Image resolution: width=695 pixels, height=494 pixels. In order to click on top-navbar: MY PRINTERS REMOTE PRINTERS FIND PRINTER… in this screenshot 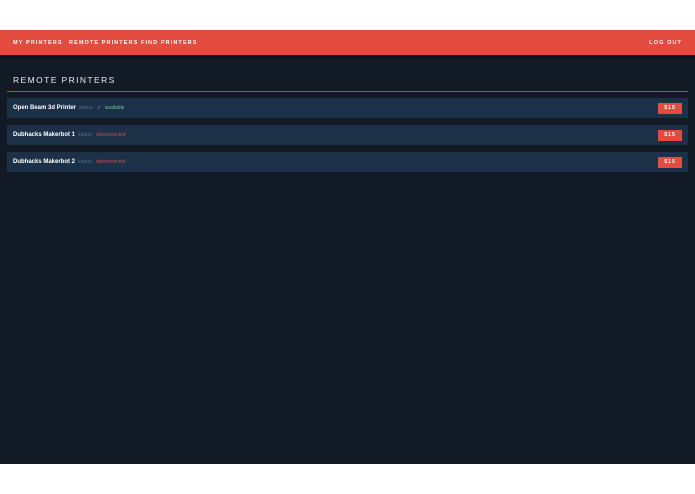, I will do `click(347, 42)`.